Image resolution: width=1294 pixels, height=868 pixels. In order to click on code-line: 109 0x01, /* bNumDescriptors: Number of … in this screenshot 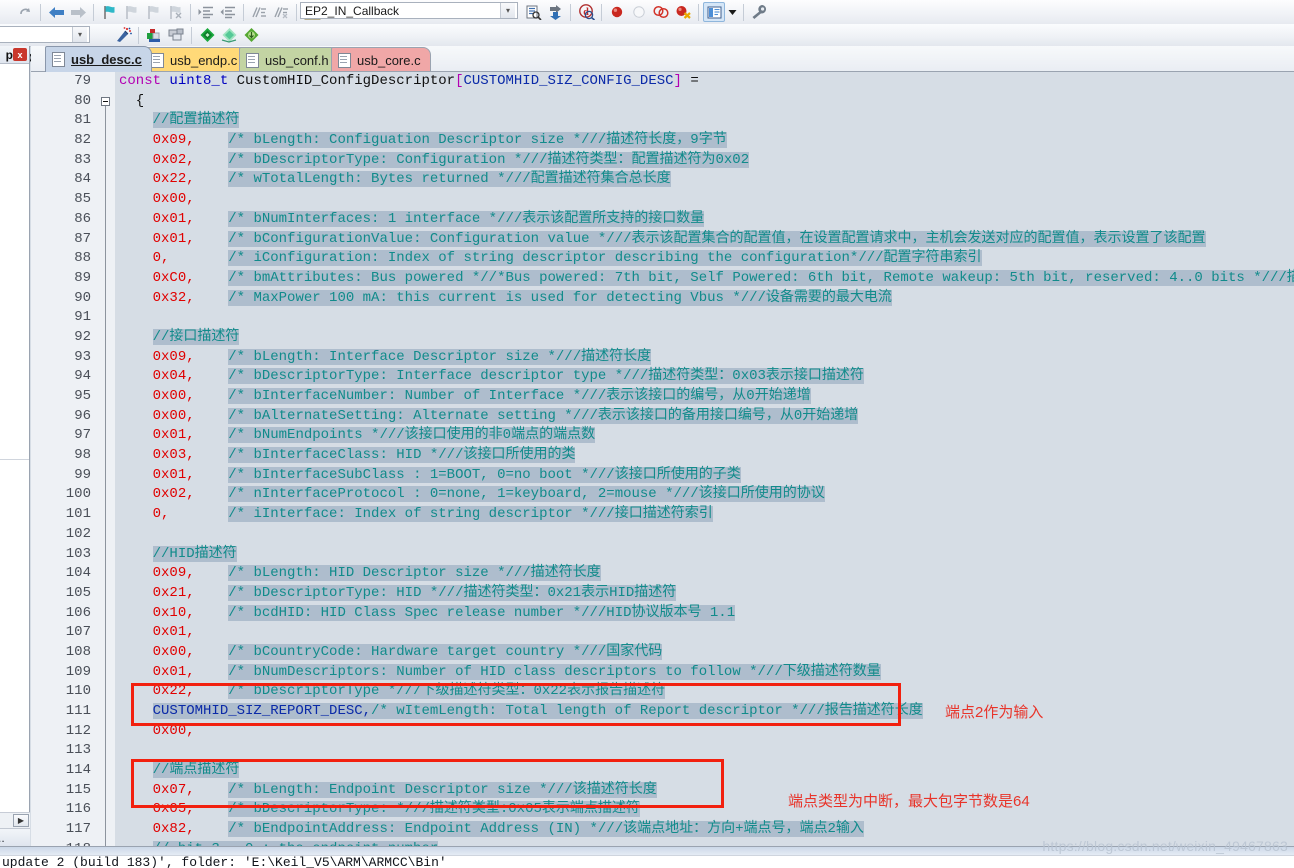, I will do `click(662, 673)`.